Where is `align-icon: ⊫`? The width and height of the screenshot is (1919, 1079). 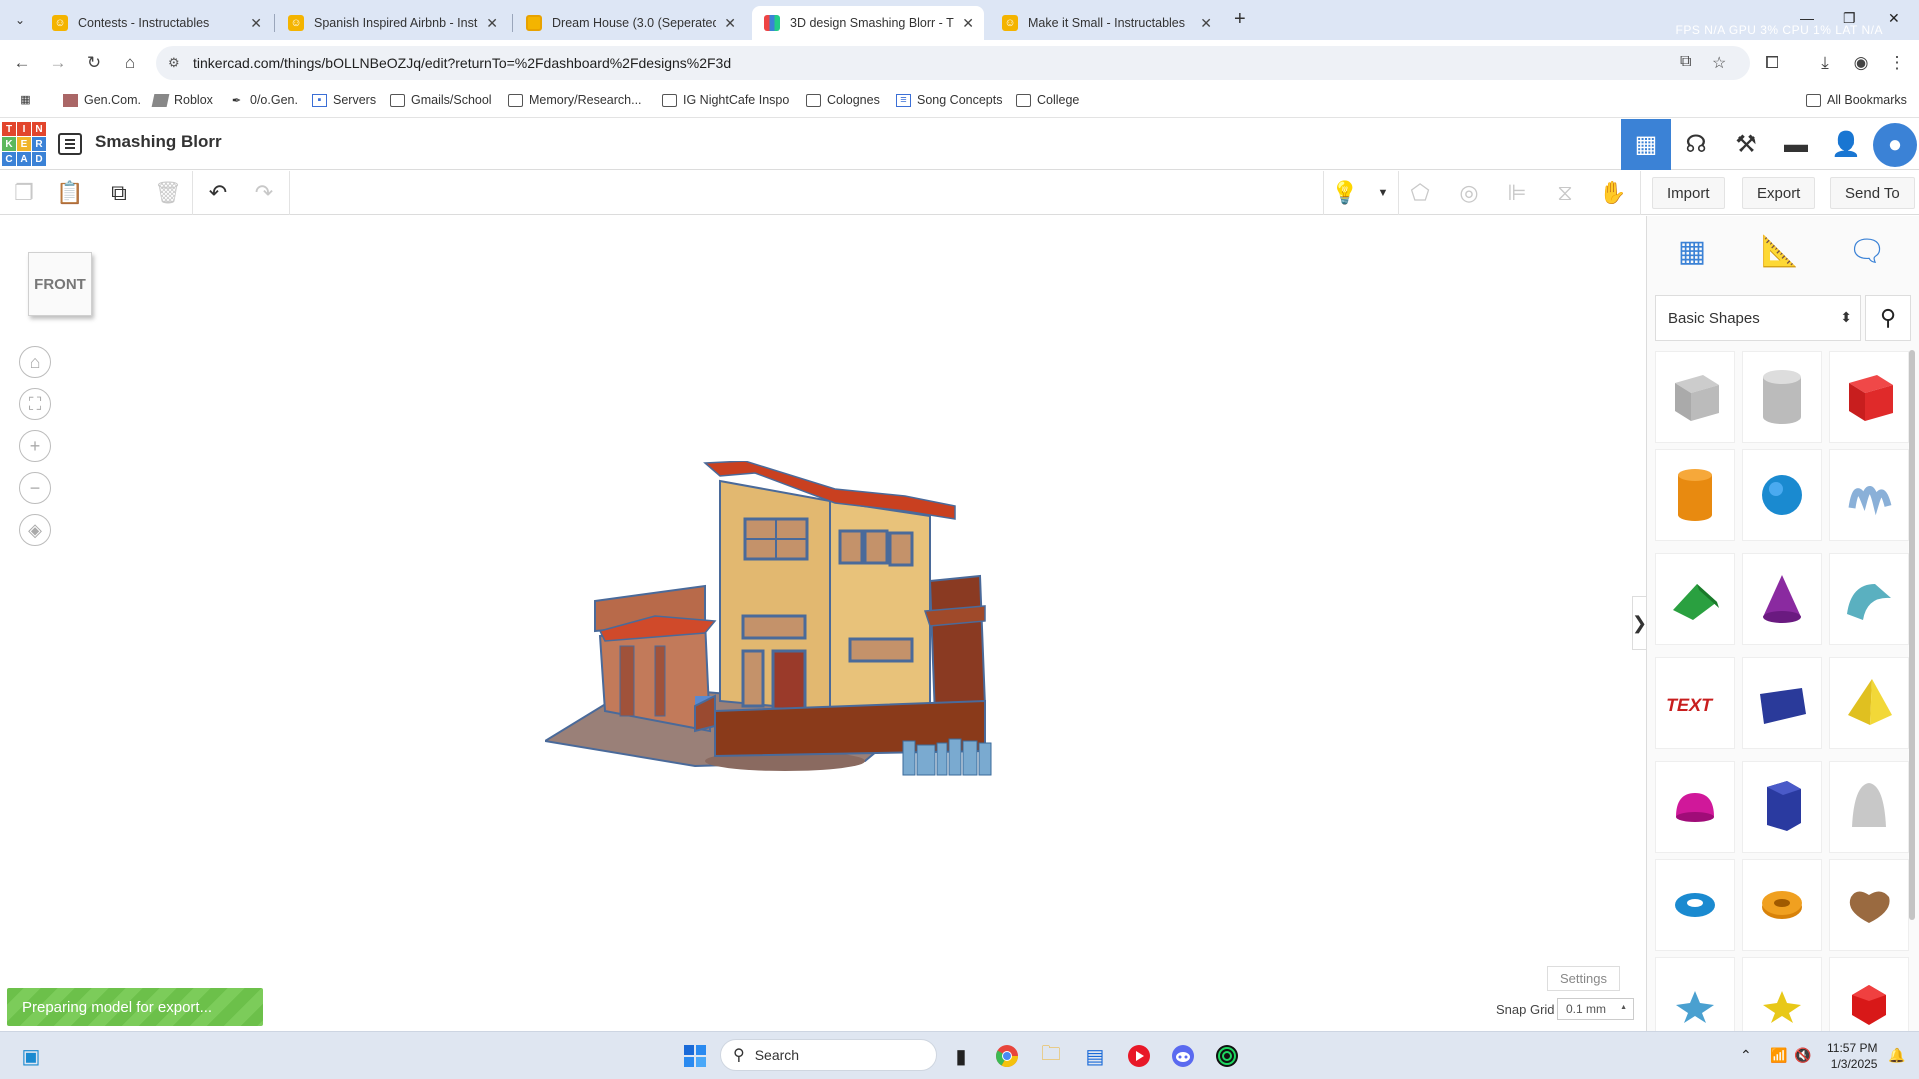 align-icon: ⊫ is located at coordinates (1517, 193).